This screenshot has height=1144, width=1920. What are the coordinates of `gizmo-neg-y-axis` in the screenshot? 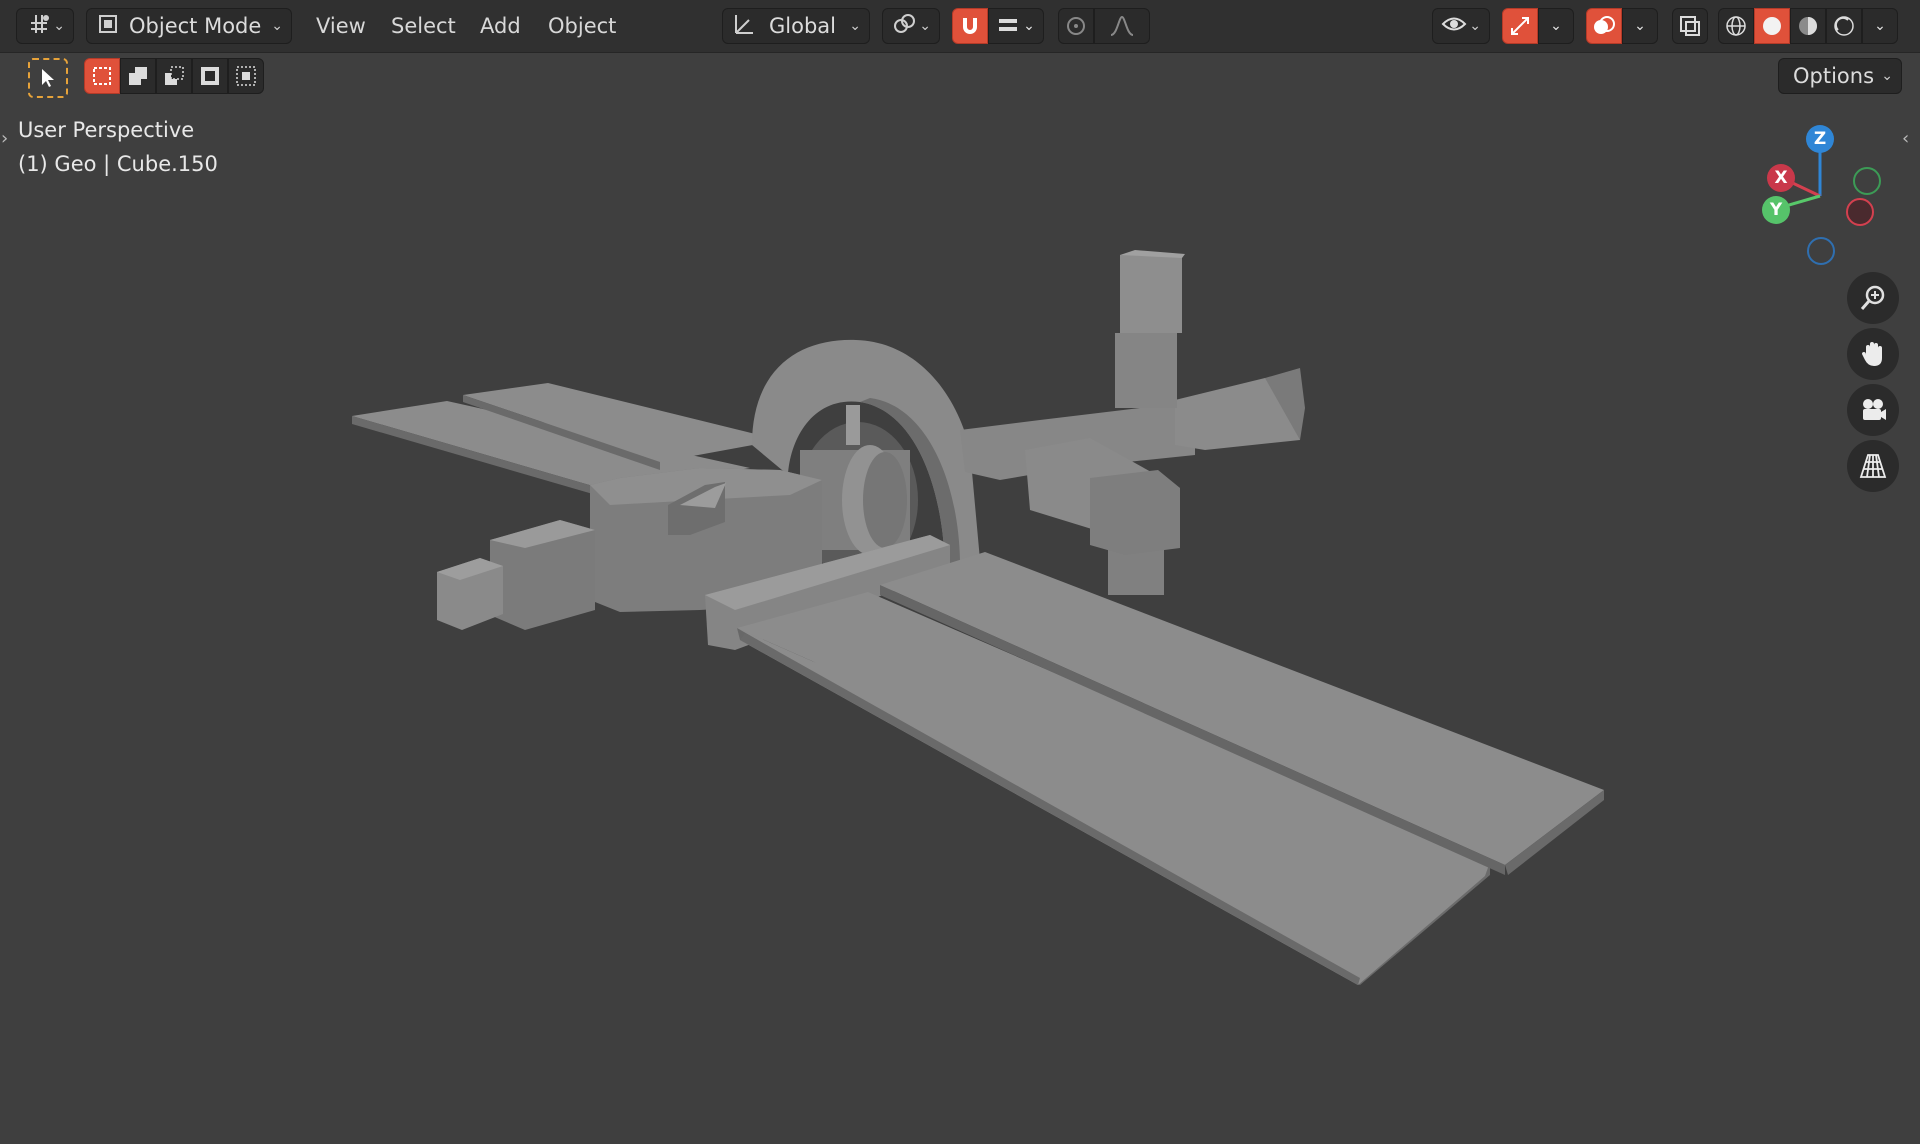 It's located at (1867, 181).